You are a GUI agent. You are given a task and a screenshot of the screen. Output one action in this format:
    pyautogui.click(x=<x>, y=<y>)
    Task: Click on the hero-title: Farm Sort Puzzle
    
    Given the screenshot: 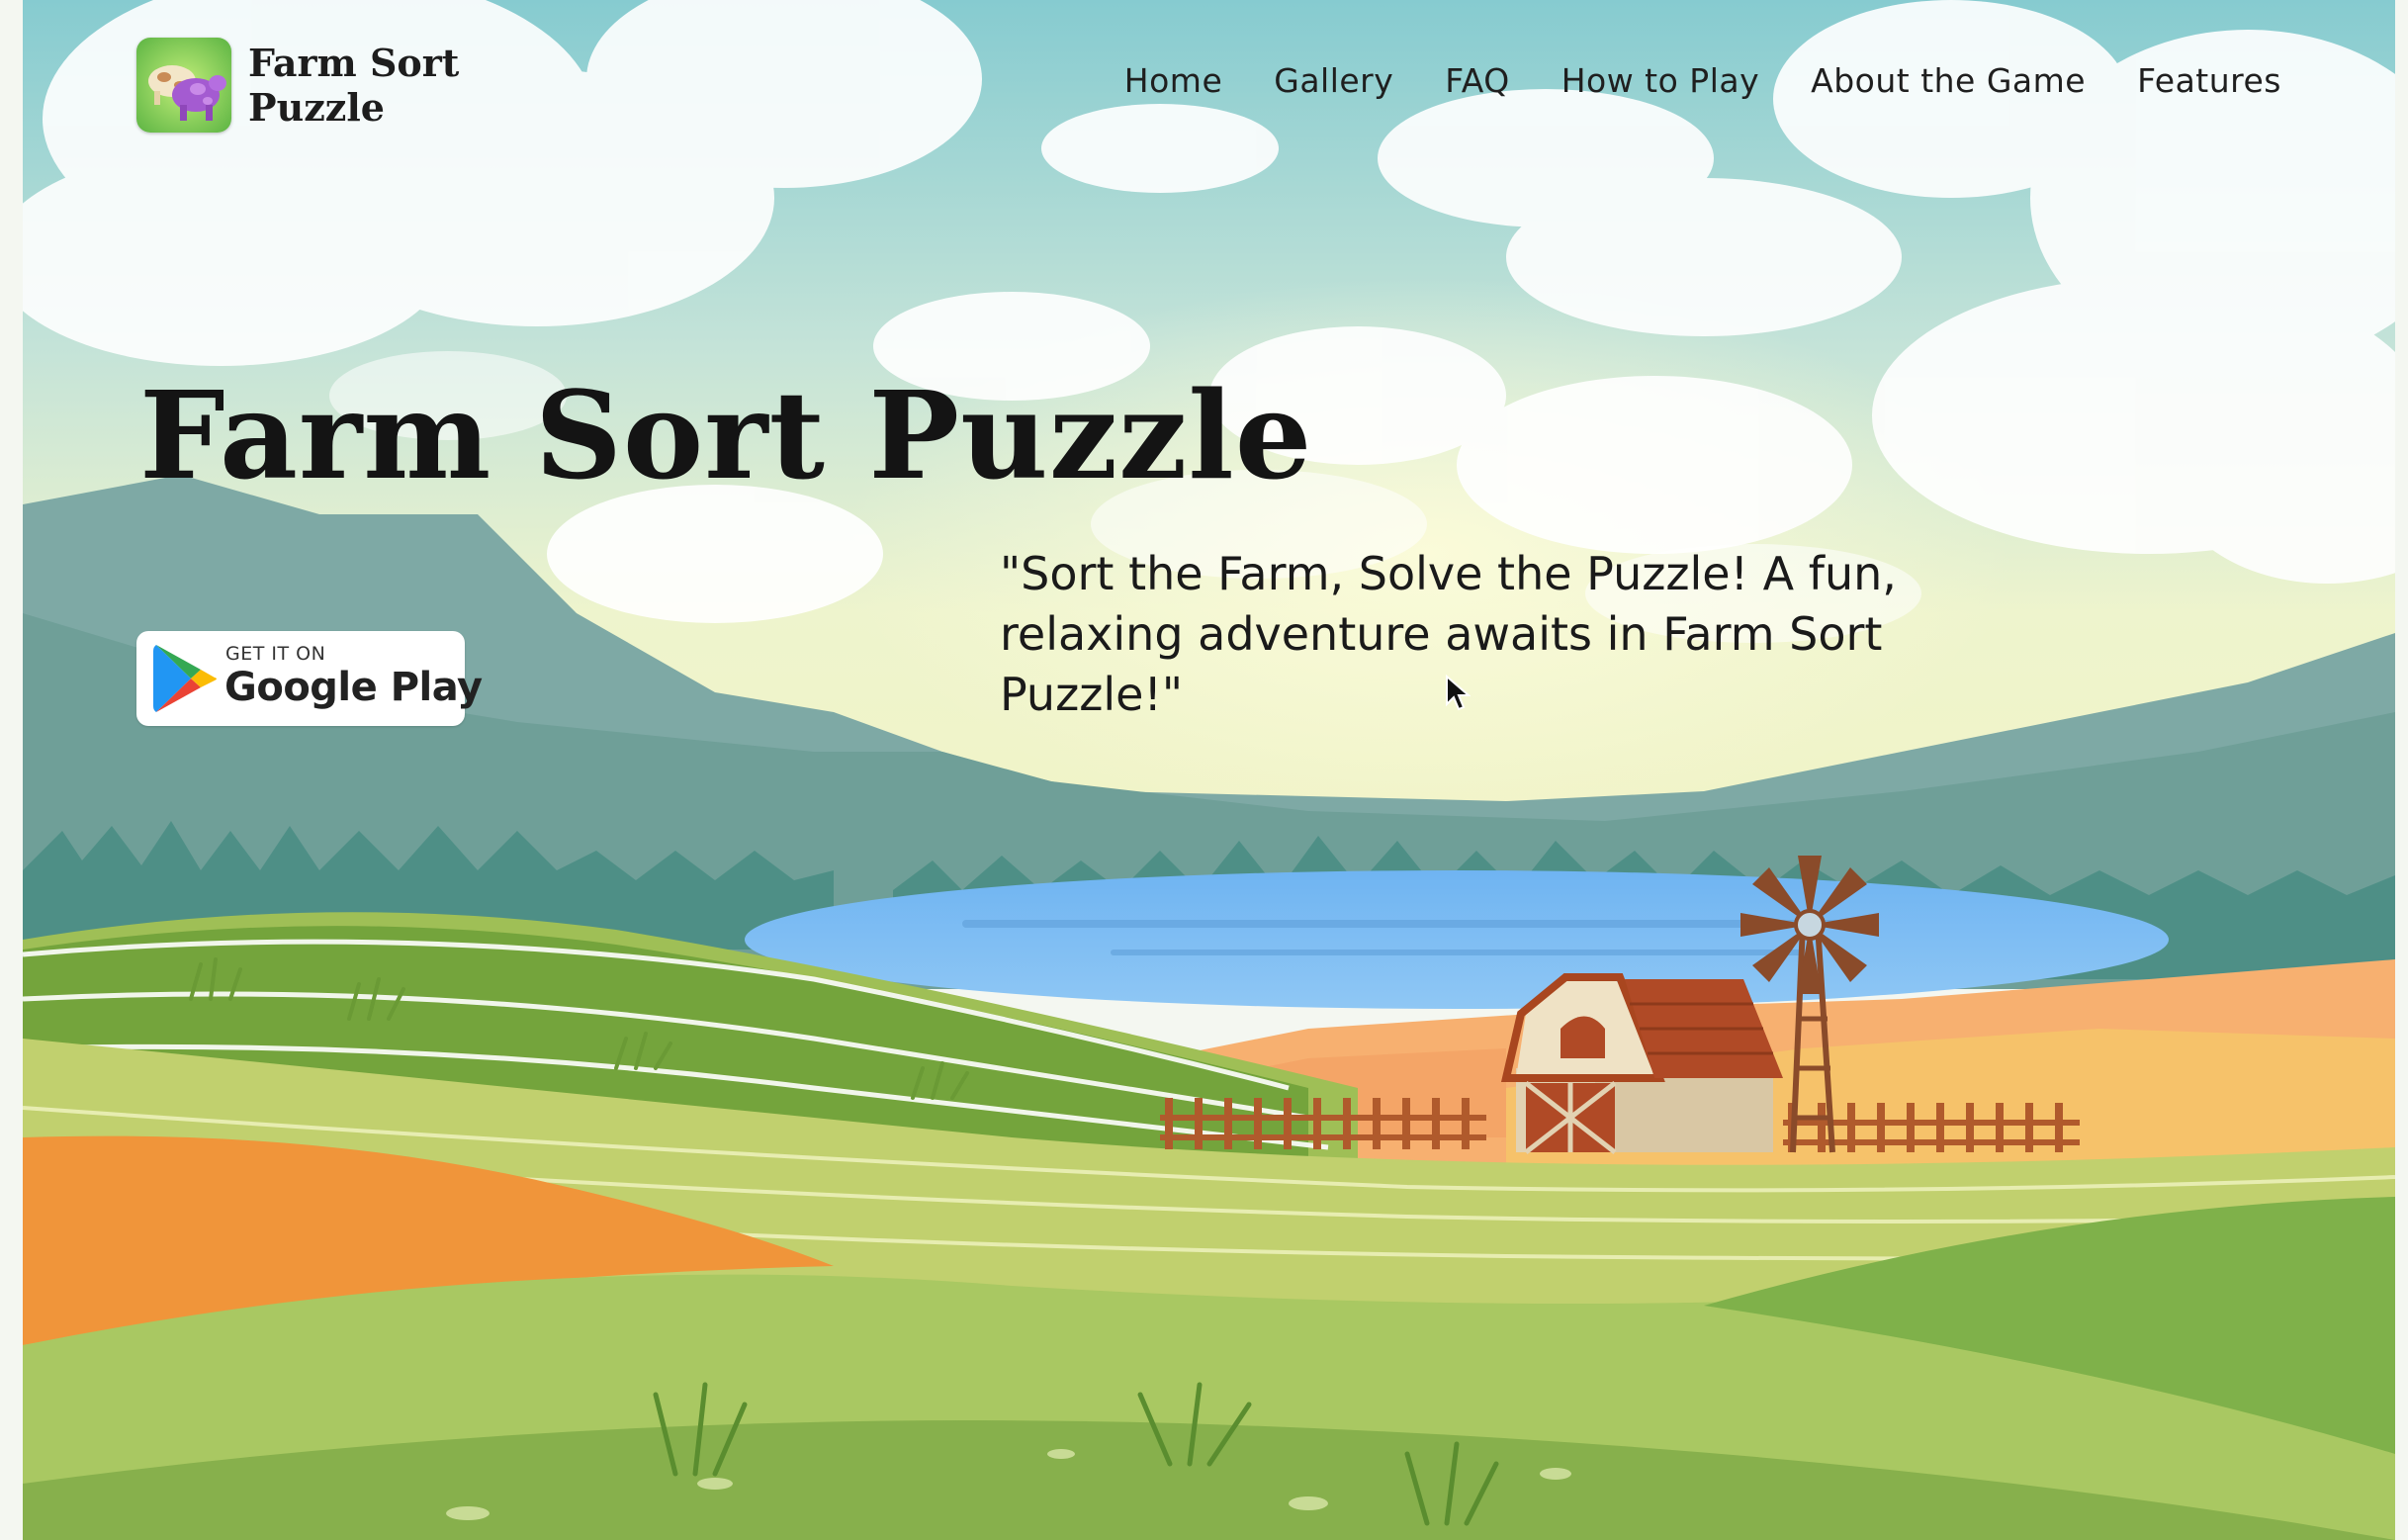 What is the action you would take?
    pyautogui.click(x=726, y=435)
    